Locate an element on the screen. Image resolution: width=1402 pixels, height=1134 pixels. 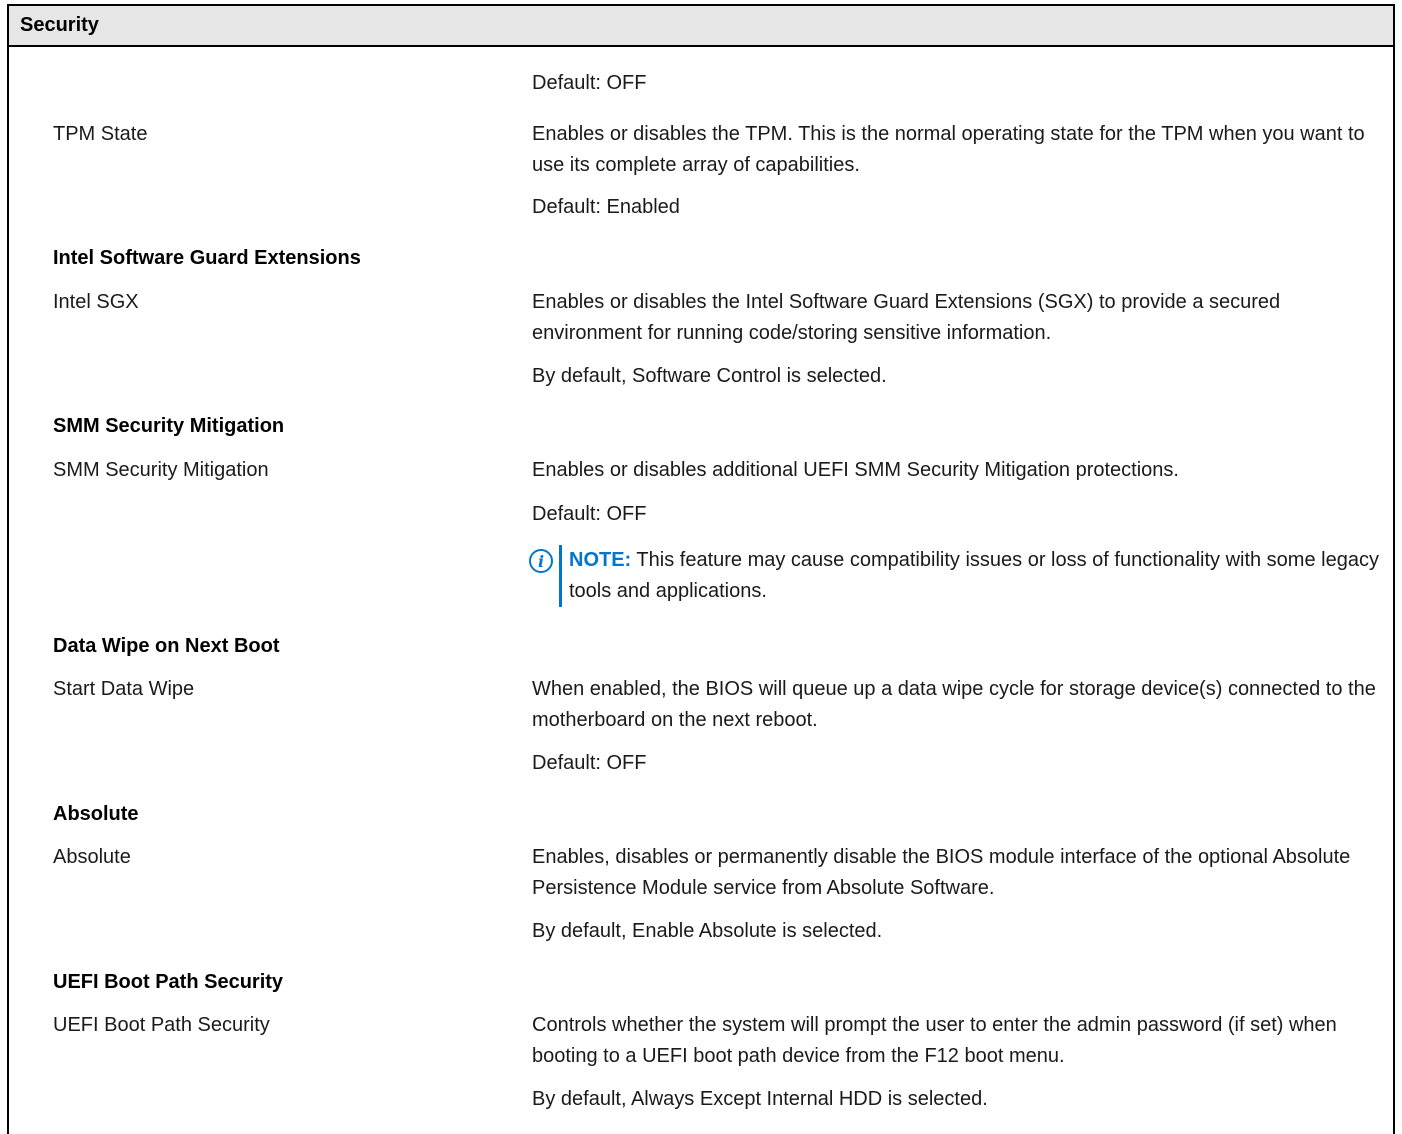
setting-label-start-data-wipe: Start Data Wipe is located at coordinates (124, 689).